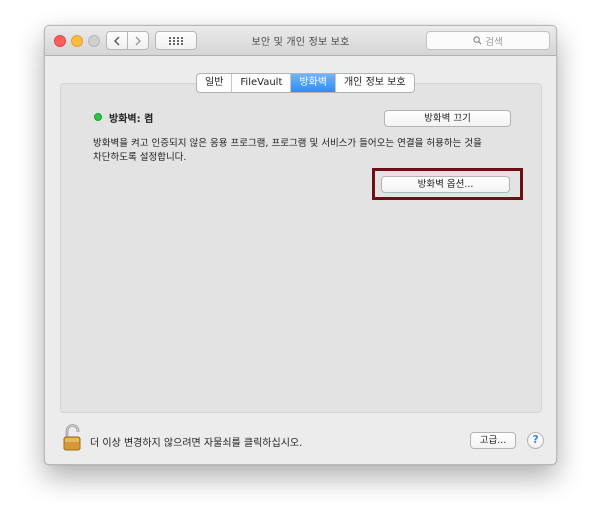  I want to click on search-icon, so click(477, 40).